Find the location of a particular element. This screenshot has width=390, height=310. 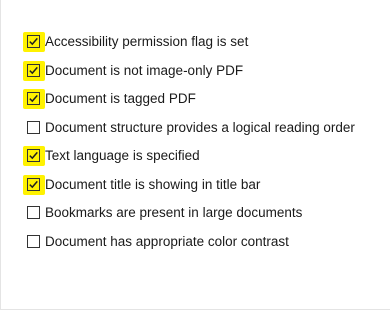

checklist-item-not-image-only: Document is not image-only PDF is located at coordinates (195, 73).